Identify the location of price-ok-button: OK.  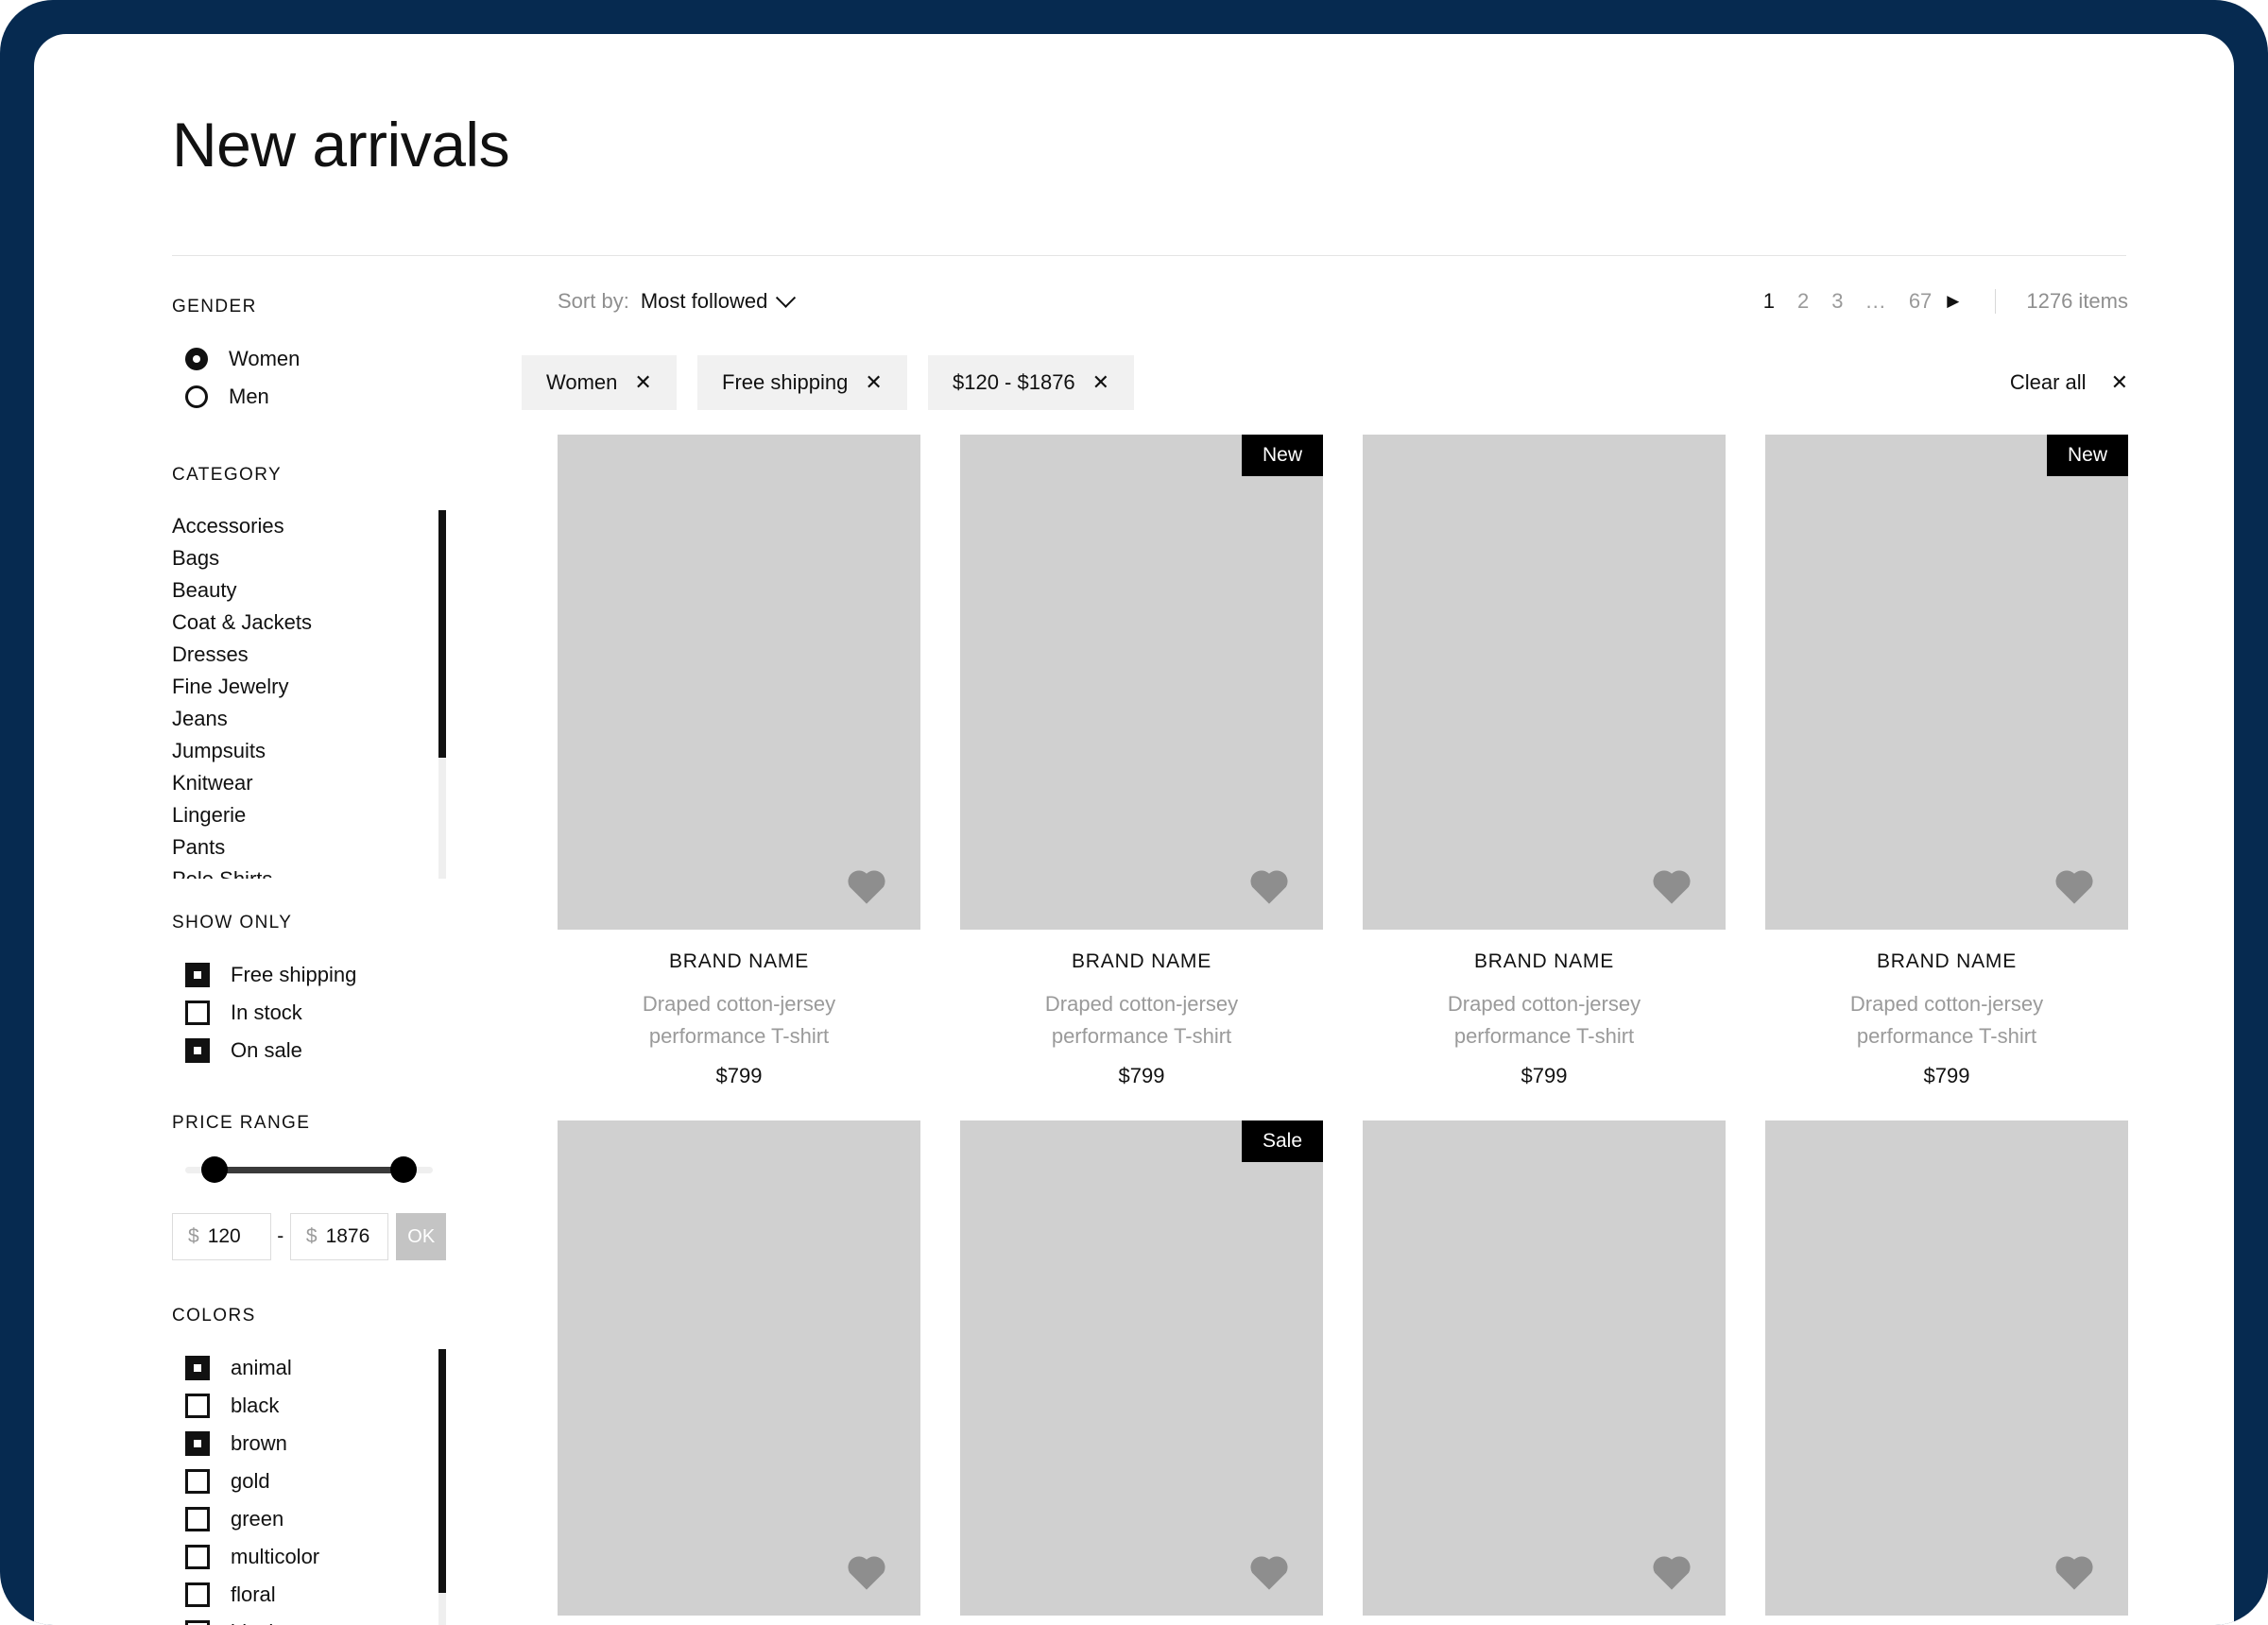
(421, 1236).